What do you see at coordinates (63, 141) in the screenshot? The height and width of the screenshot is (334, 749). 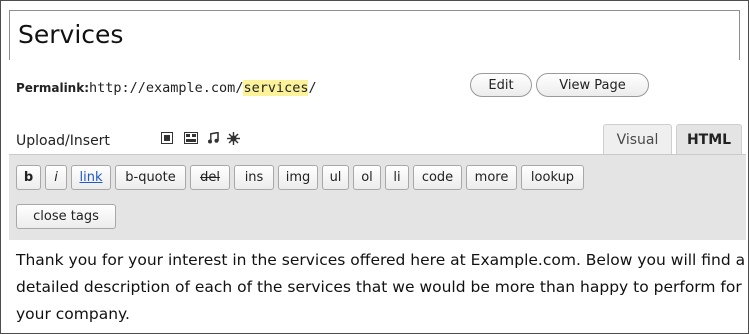 I see `upload-insert-label: Upload/Insert` at bounding box center [63, 141].